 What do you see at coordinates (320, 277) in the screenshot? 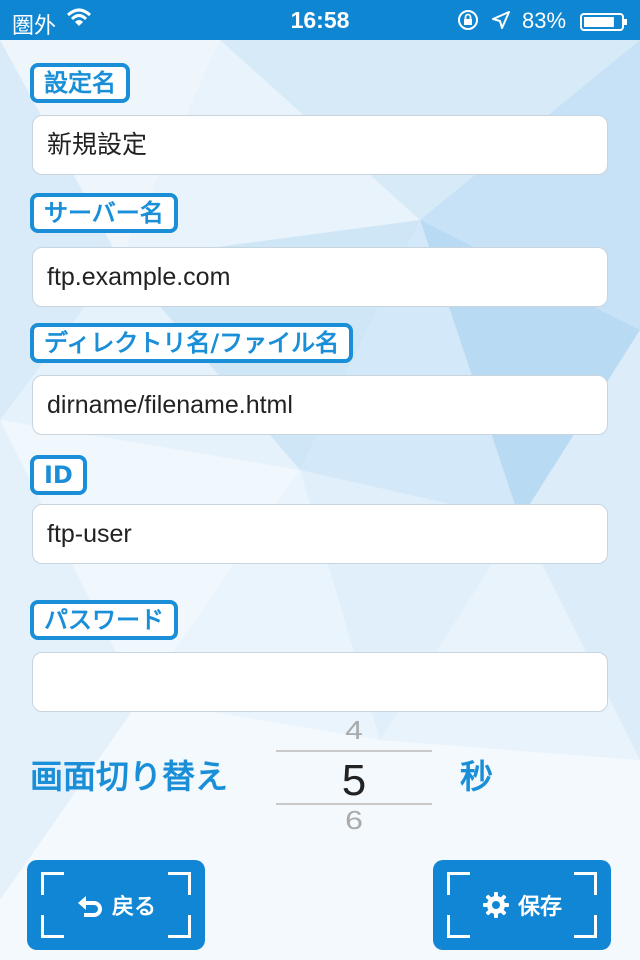
I see `server-name-input: ftp.example.com` at bounding box center [320, 277].